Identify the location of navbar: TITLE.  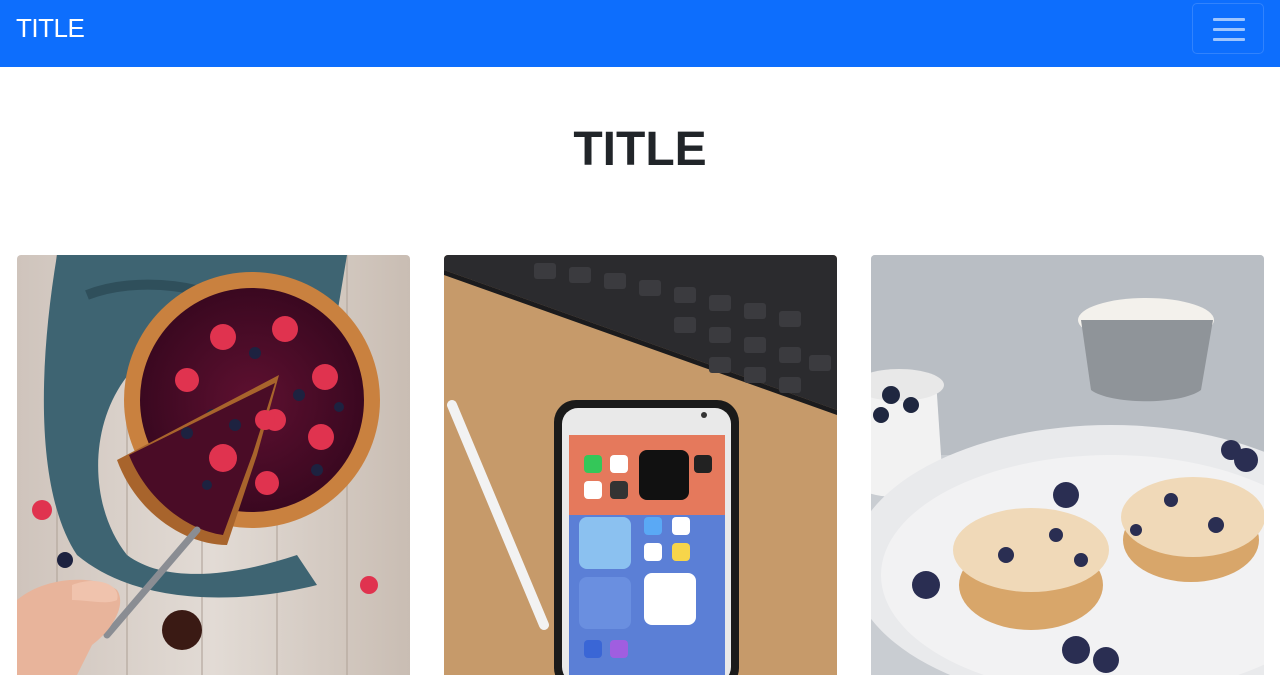
(640, 33).